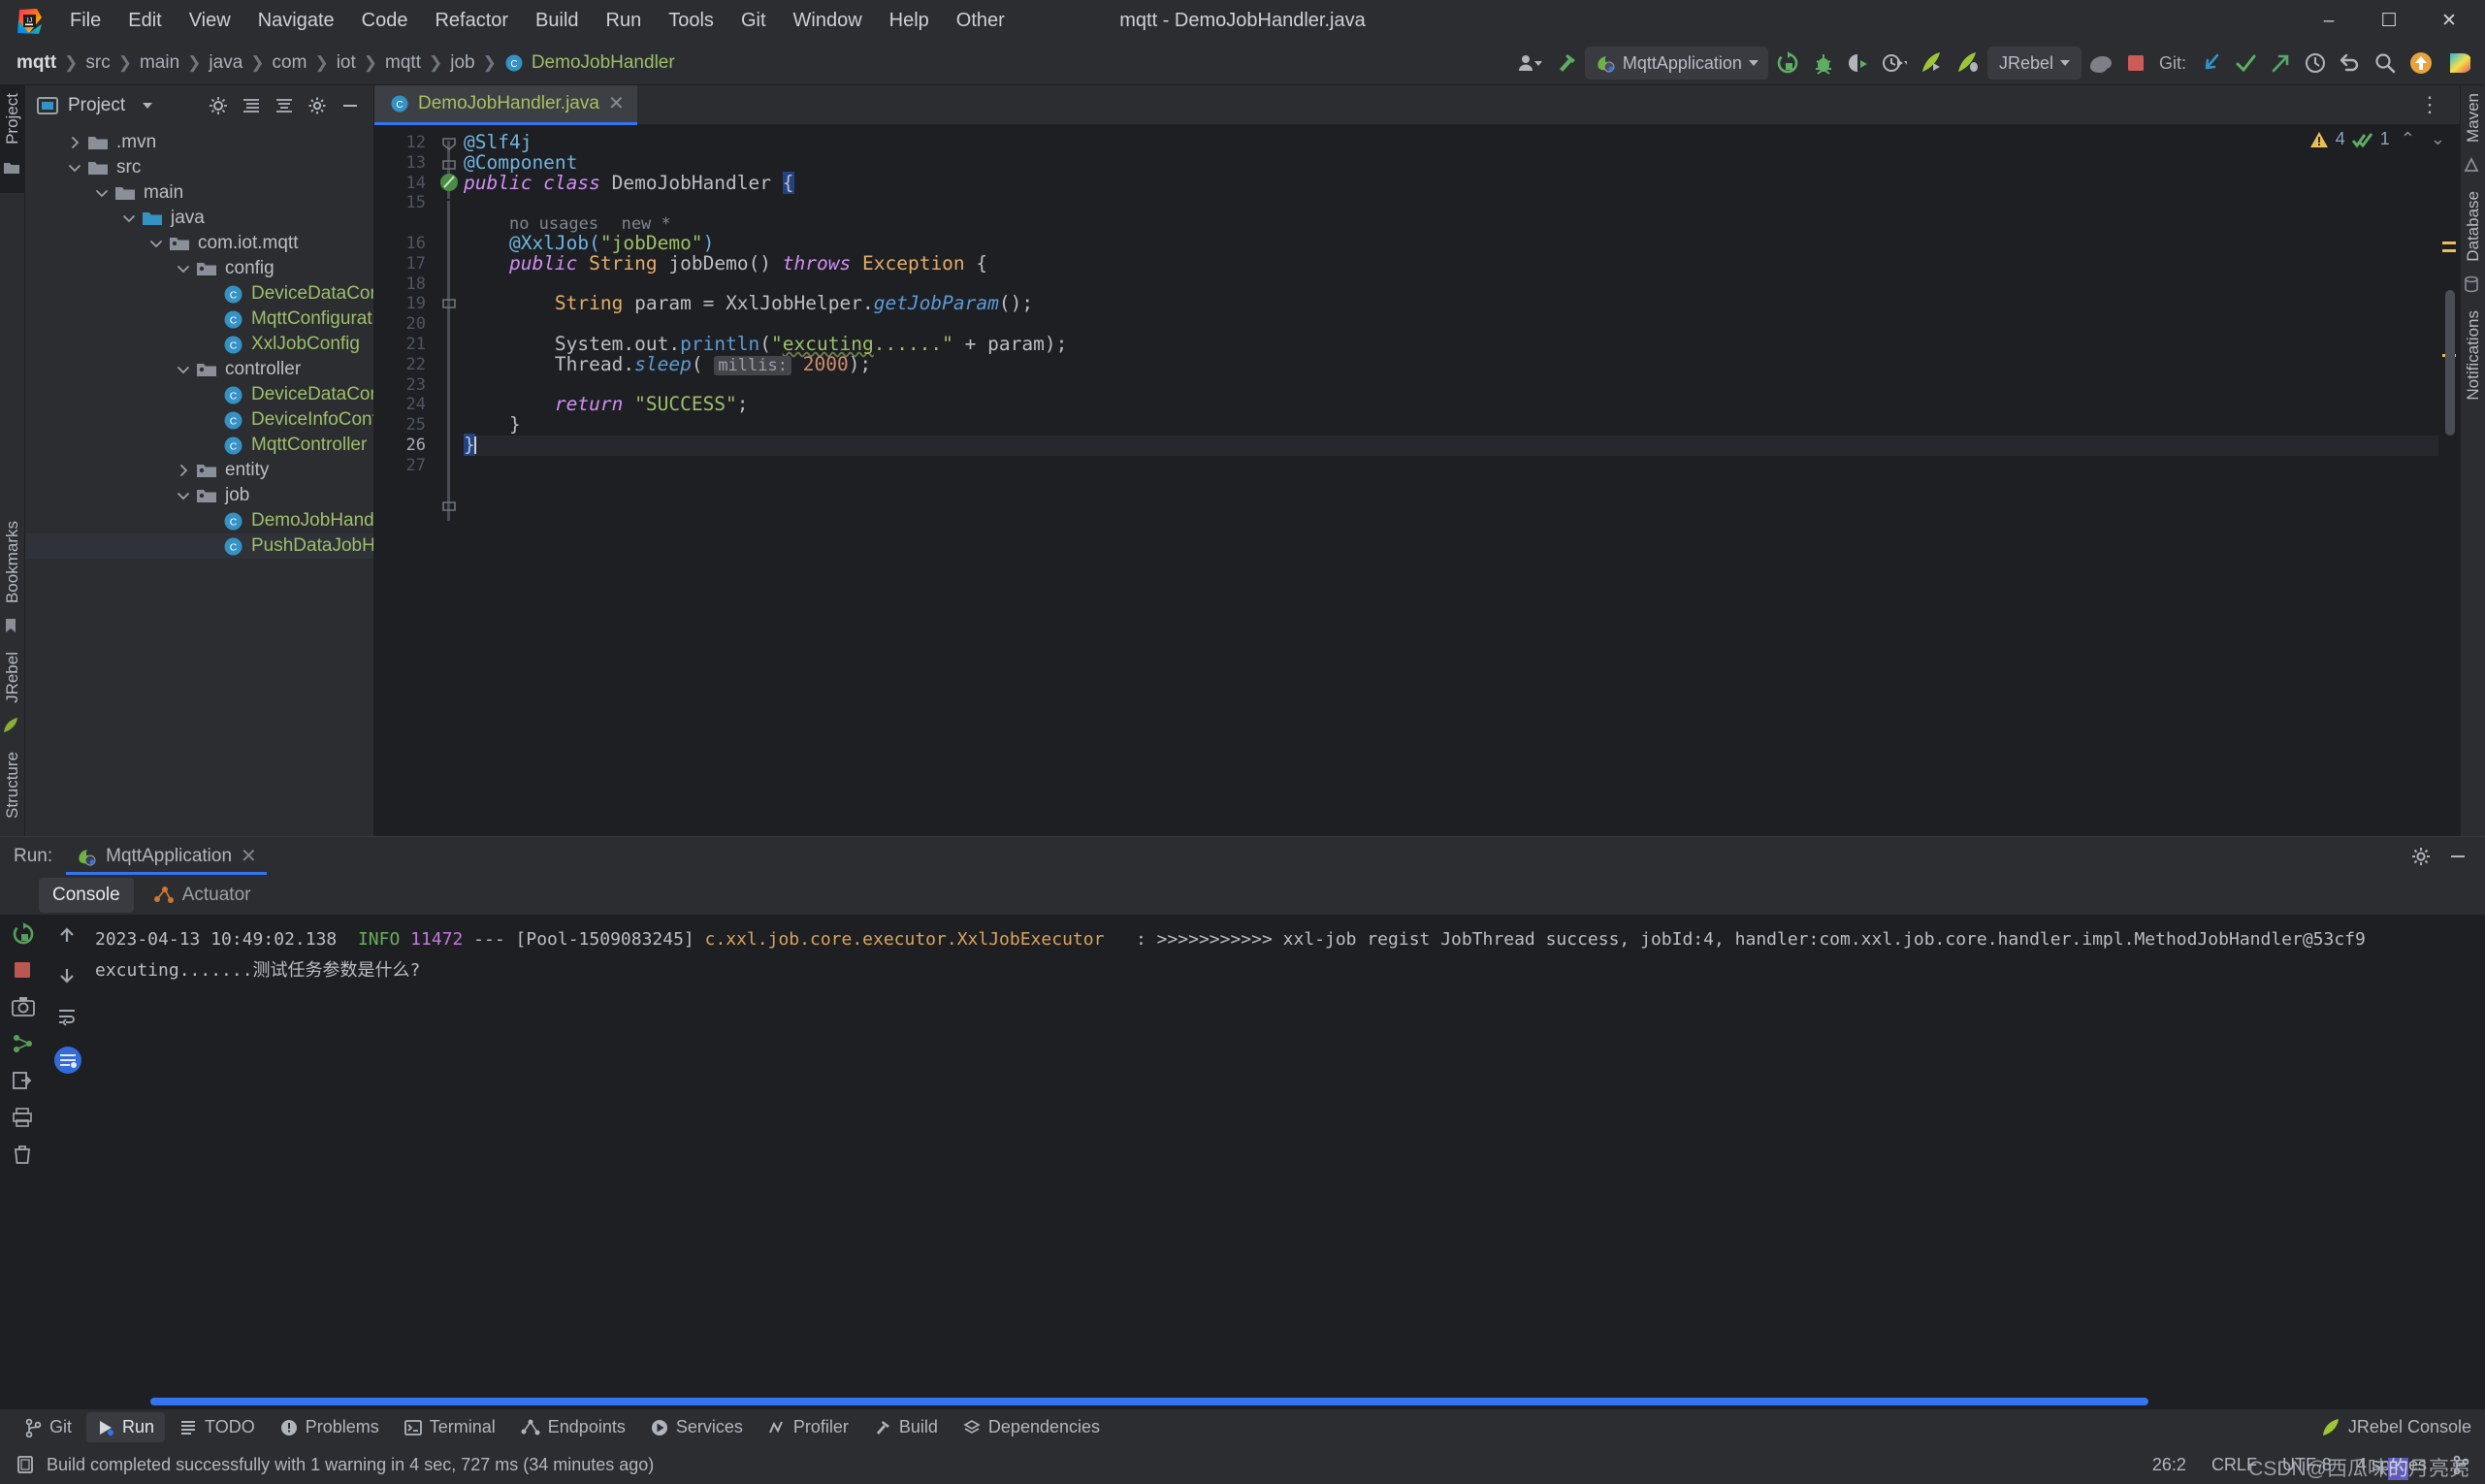 The width and height of the screenshot is (2485, 1484). Describe the element at coordinates (199, 167) in the screenshot. I see `tree-item-src: src` at that location.